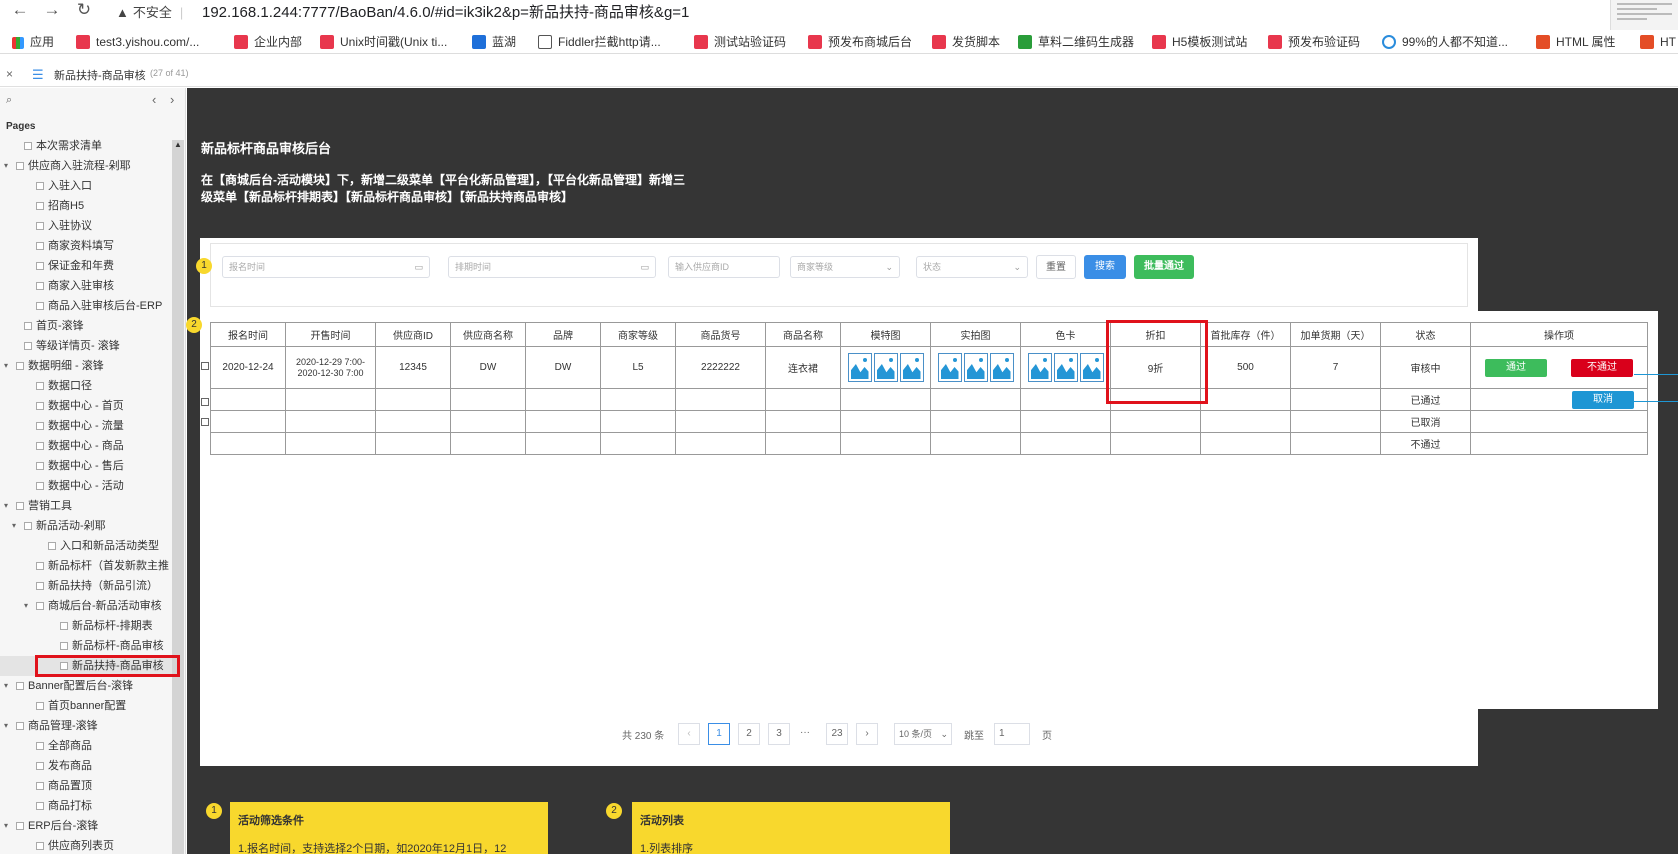 Image resolution: width=1678 pixels, height=854 pixels. I want to click on sidebar-page-item: 全部商品, so click(86, 746).